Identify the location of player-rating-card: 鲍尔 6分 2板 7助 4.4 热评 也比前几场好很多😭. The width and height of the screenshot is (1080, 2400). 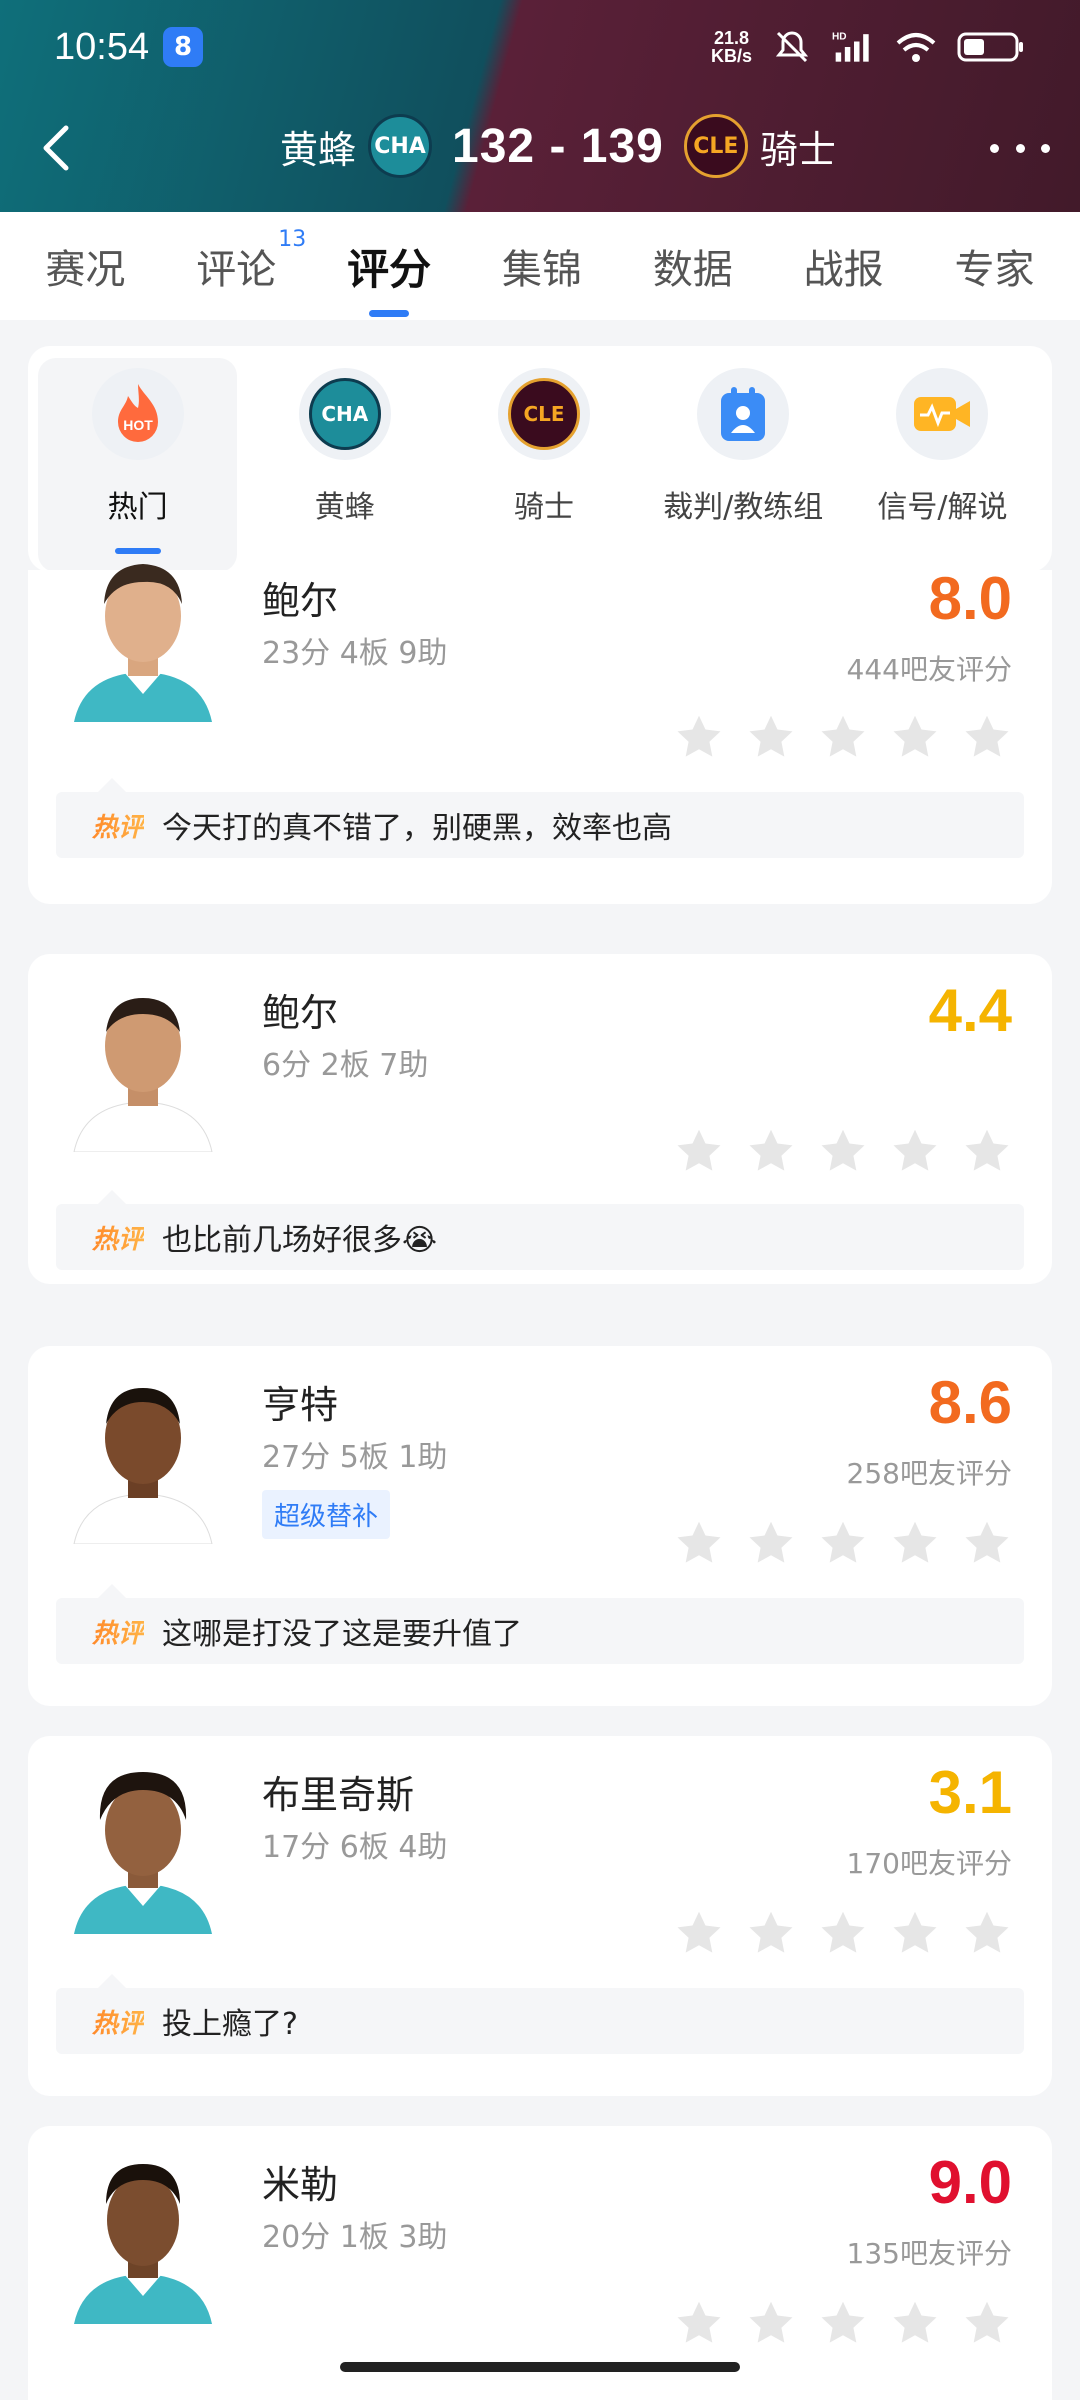
(540, 1119).